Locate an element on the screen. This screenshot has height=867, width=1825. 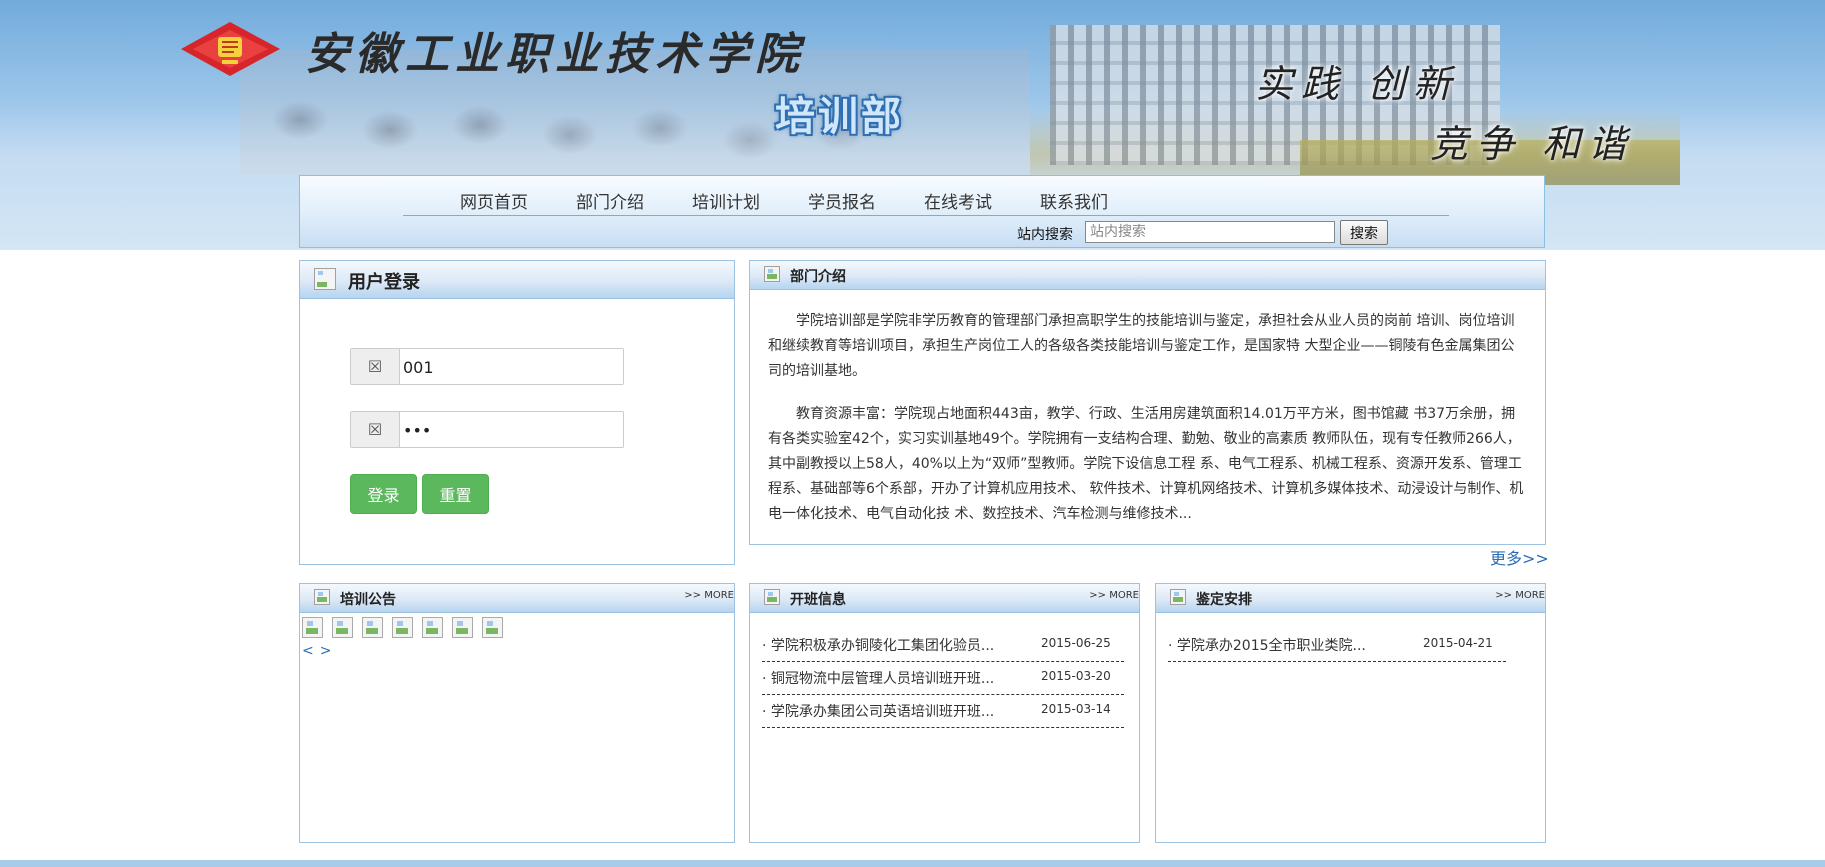
password-field: ☒ is located at coordinates (487, 429).